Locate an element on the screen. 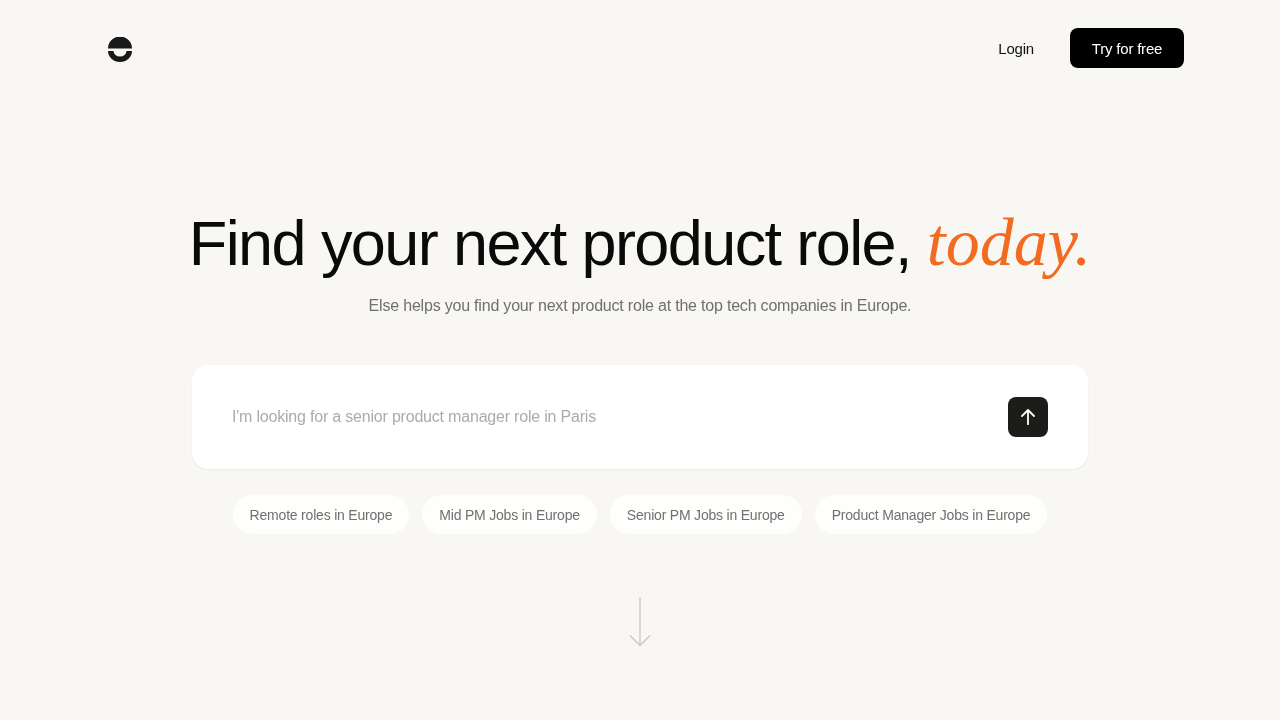  suggestion-chip: Product Manager Jobs in Europe is located at coordinates (931, 514).